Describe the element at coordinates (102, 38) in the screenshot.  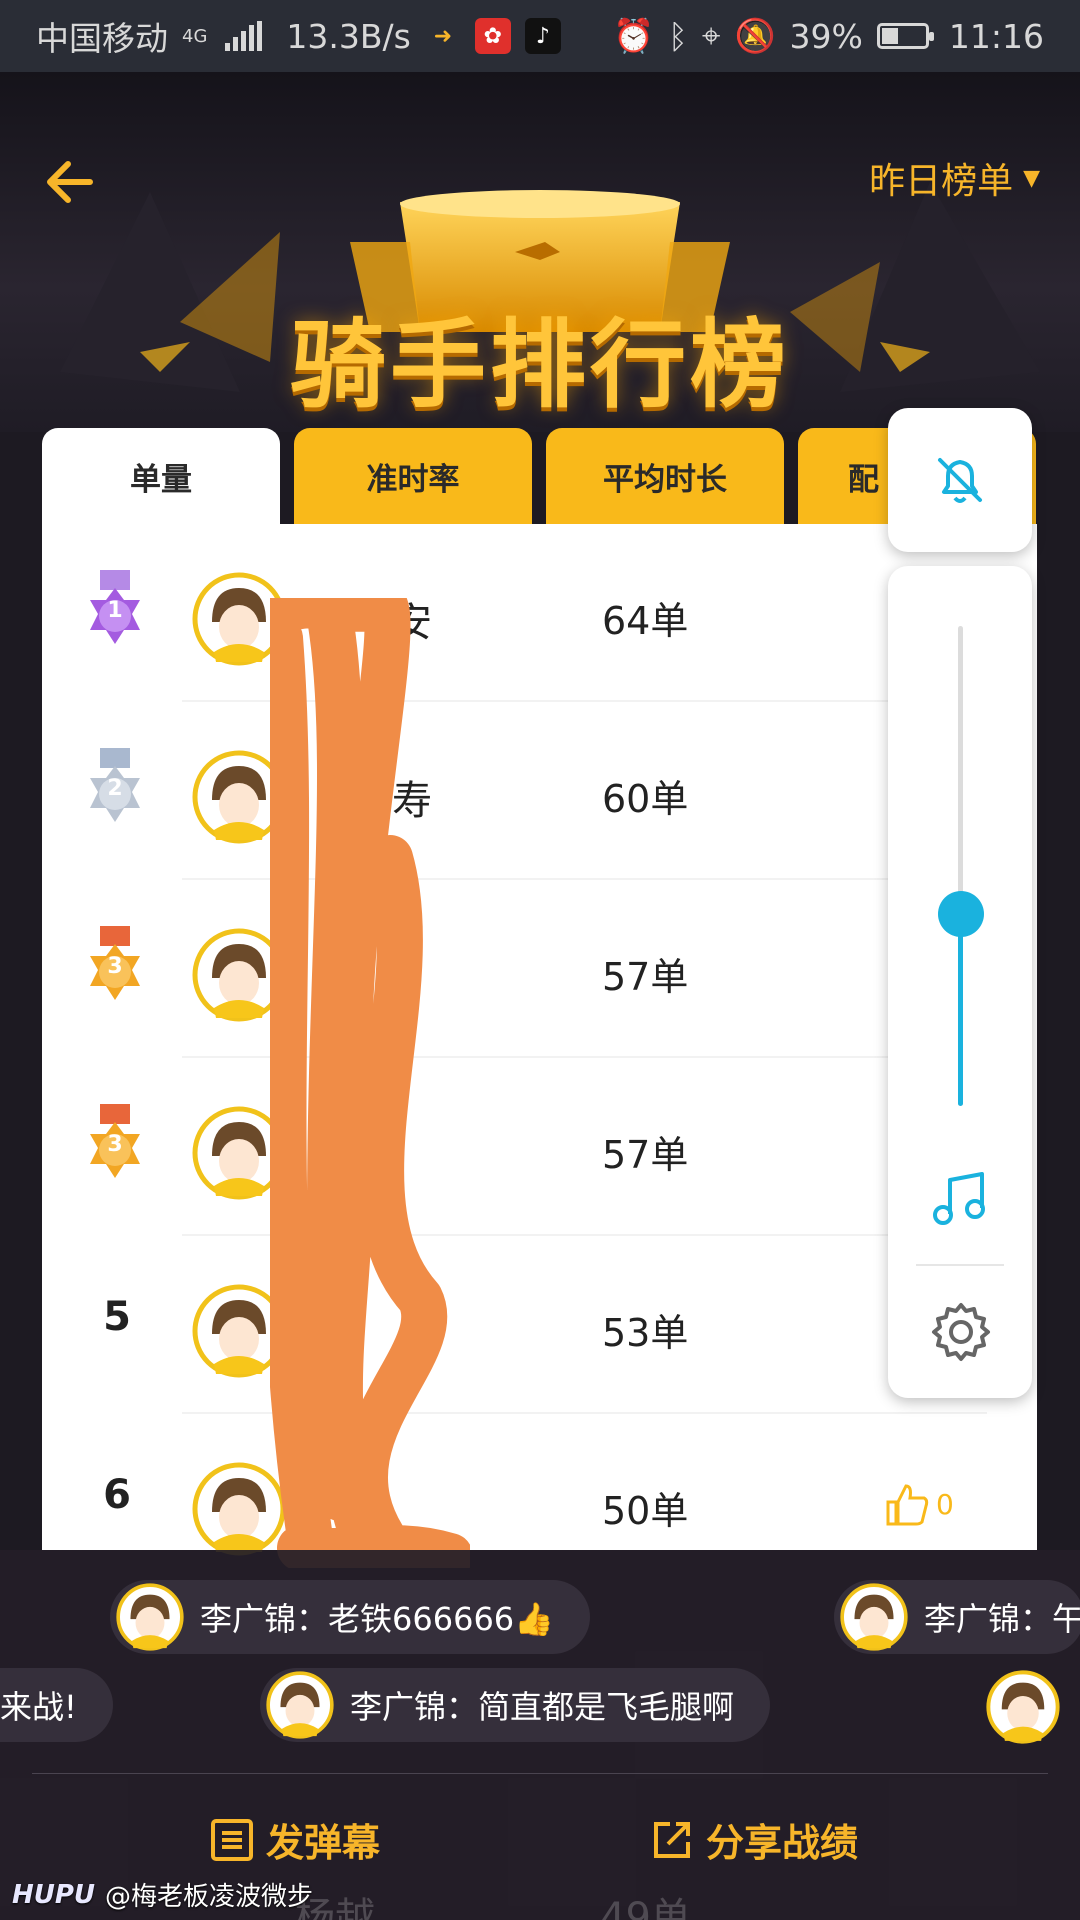
I see `carrier-label: 中国移动` at that location.